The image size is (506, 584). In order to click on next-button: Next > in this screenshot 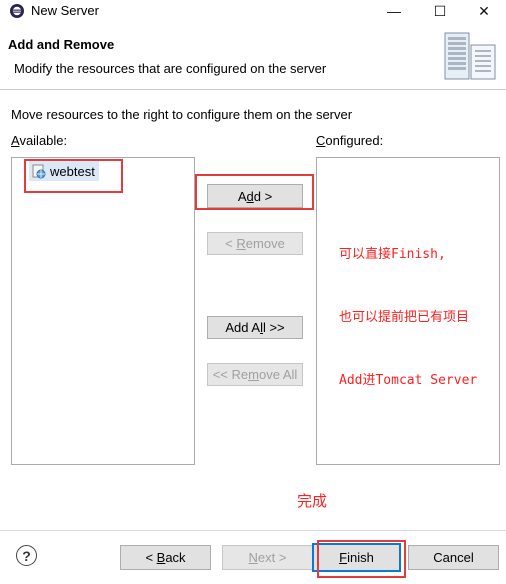, I will do `click(267, 557)`.